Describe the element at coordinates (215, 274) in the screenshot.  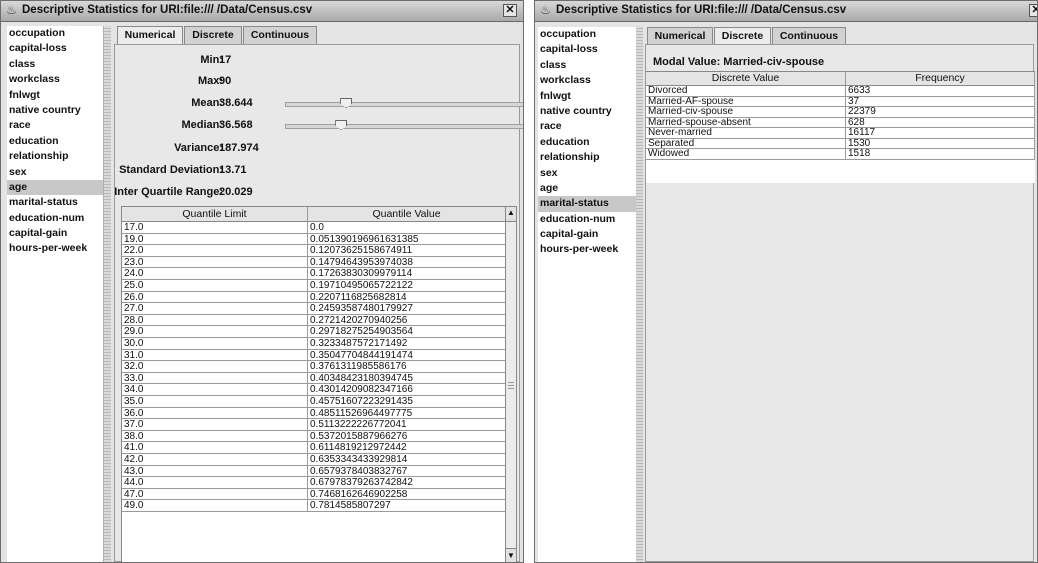
I see `quantile-limit-cell: 24.0` at that location.